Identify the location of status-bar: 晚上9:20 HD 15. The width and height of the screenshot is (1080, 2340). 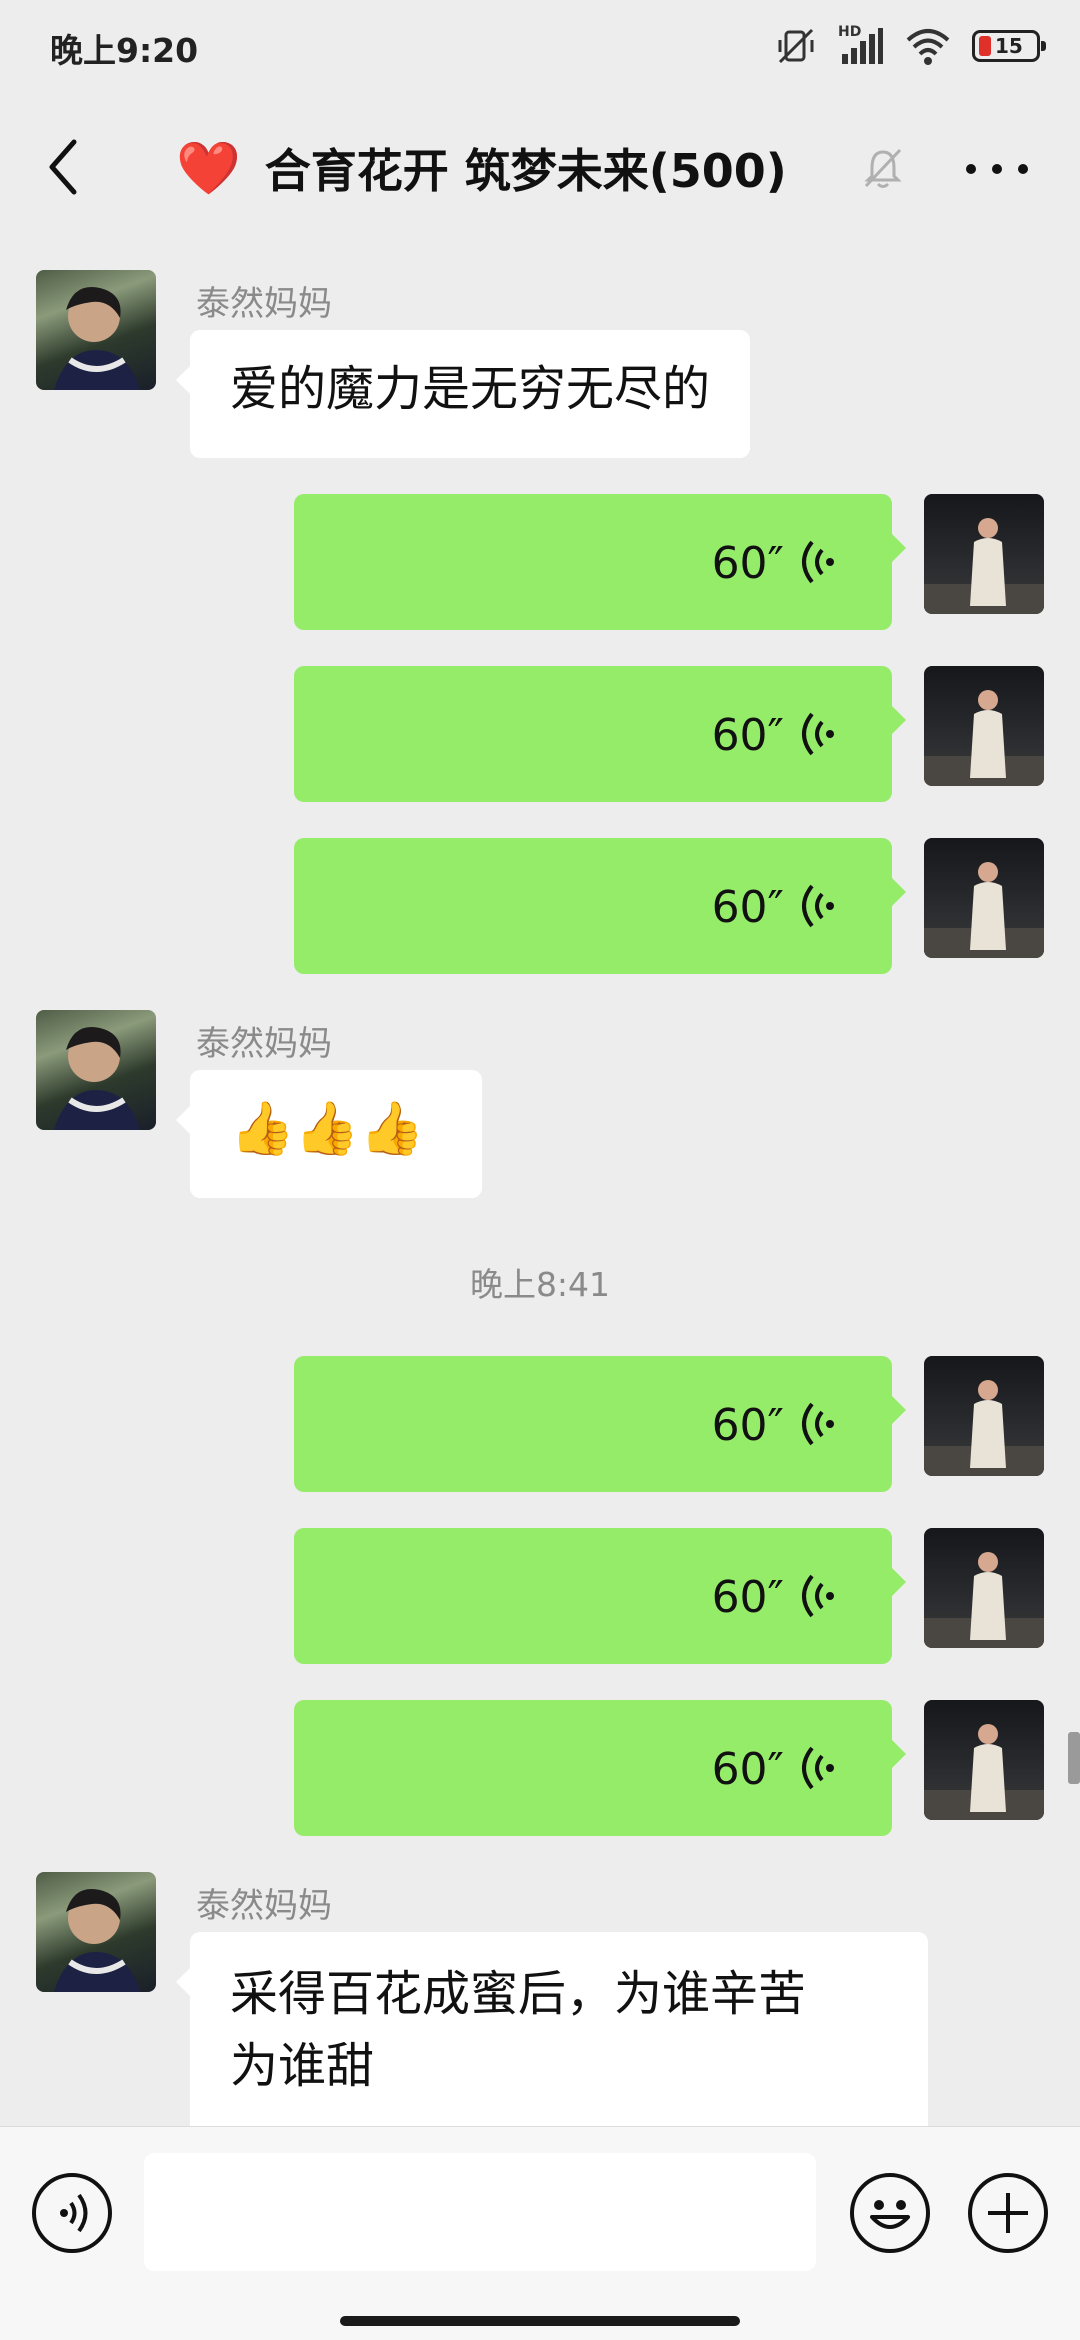
(540, 46).